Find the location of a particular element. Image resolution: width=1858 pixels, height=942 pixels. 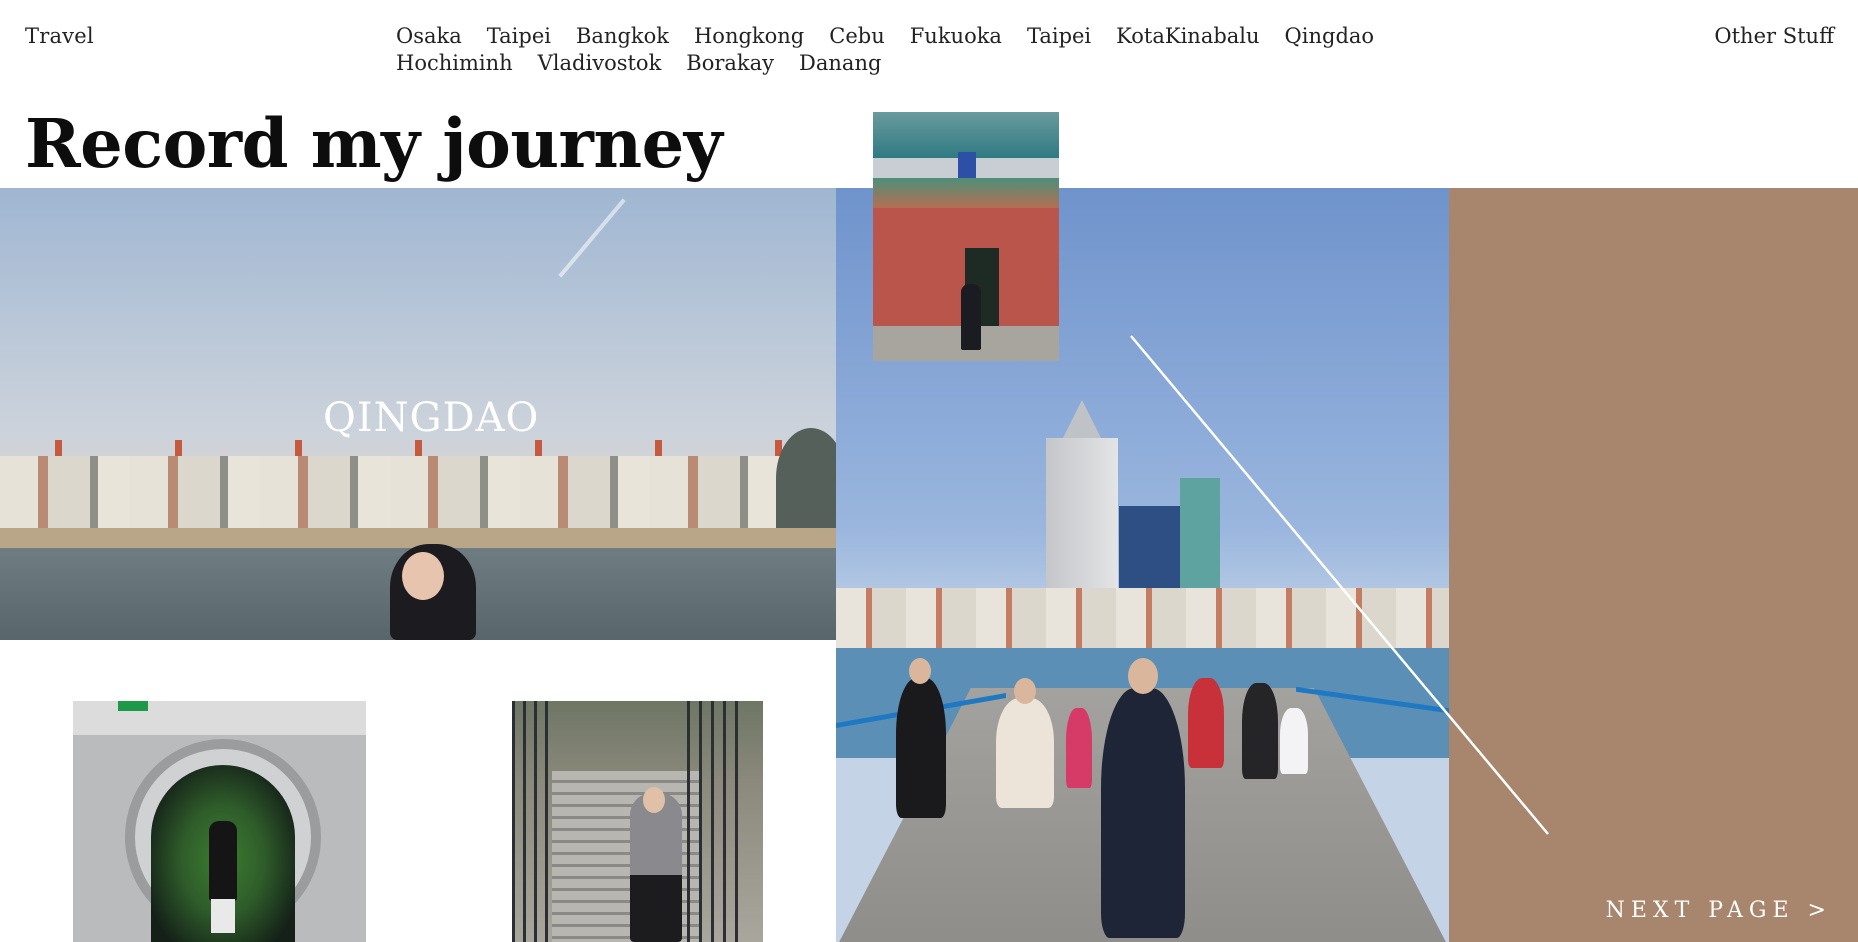

nav-item-bangkok: Bangkok is located at coordinates (622, 36).